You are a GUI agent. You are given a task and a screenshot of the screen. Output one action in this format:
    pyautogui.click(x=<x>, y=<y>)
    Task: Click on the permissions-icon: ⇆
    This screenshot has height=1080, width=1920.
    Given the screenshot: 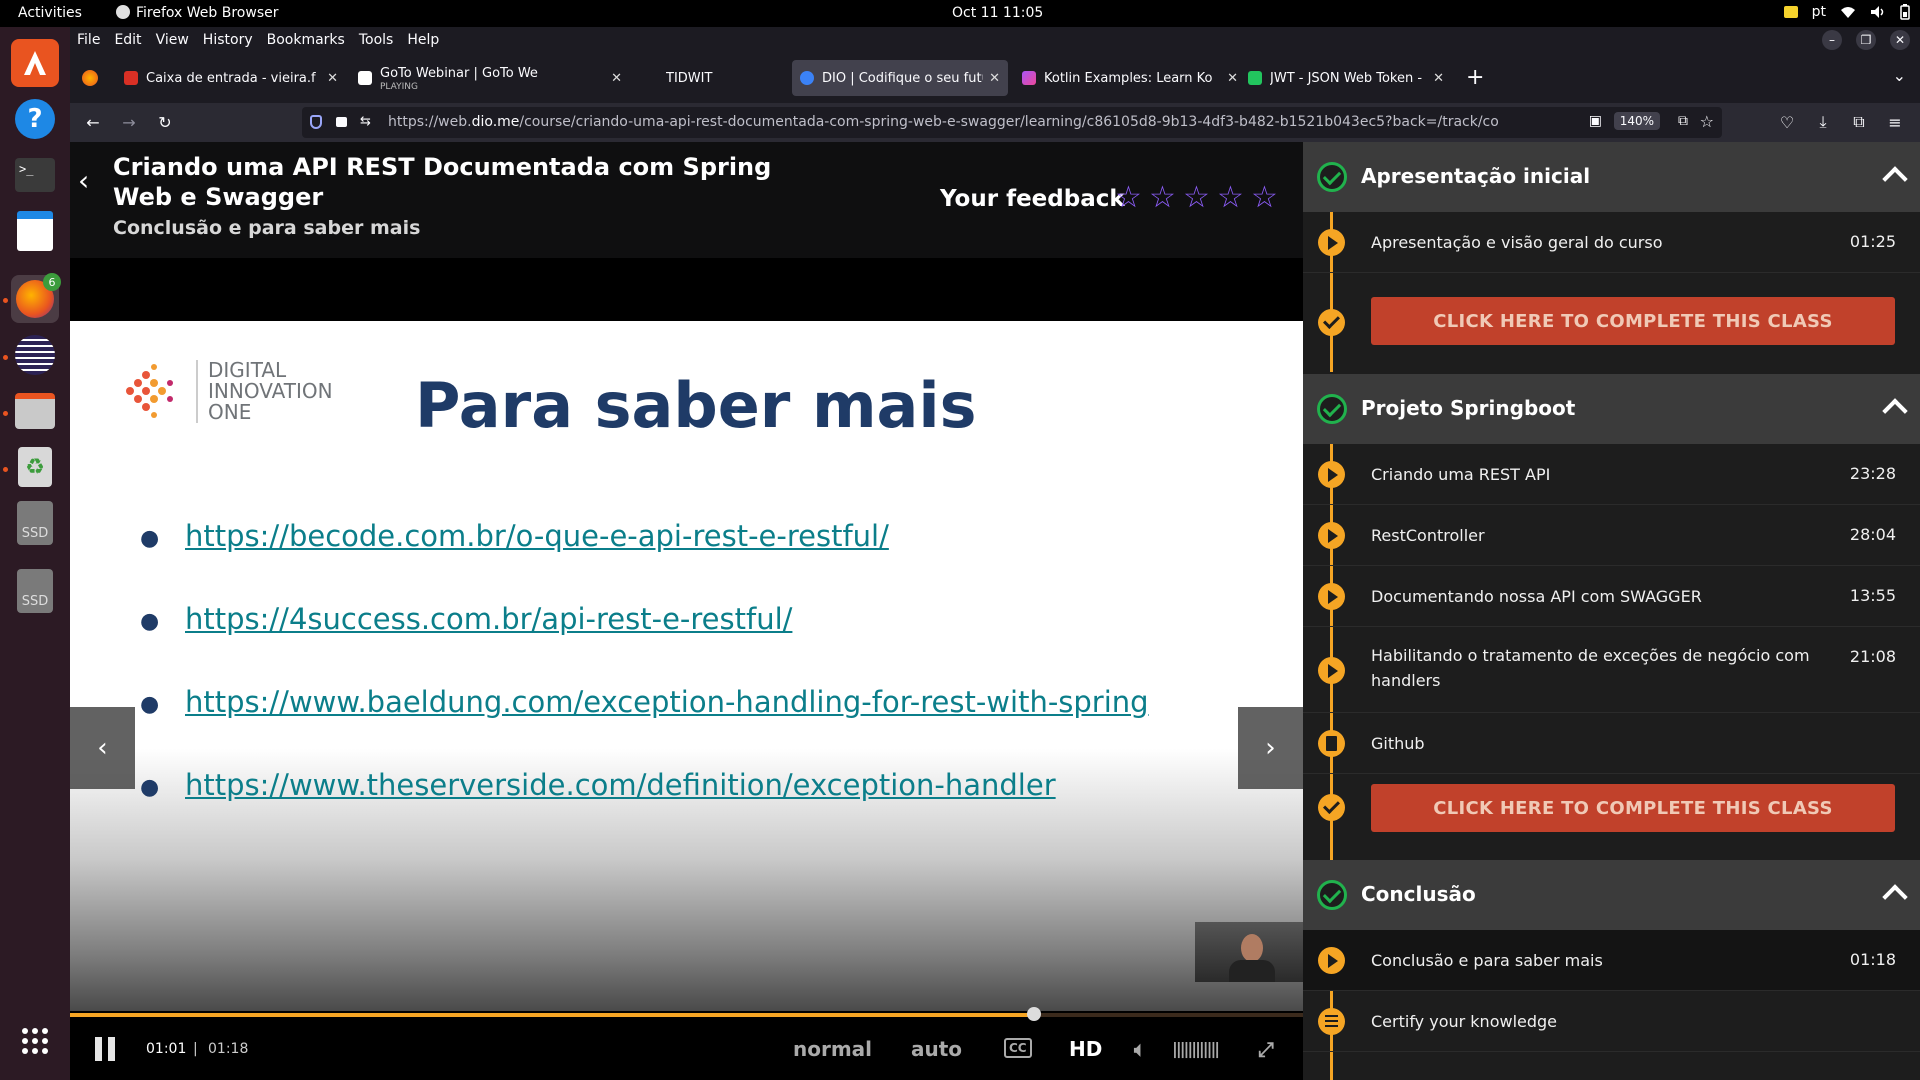 What is the action you would take?
    pyautogui.click(x=365, y=121)
    